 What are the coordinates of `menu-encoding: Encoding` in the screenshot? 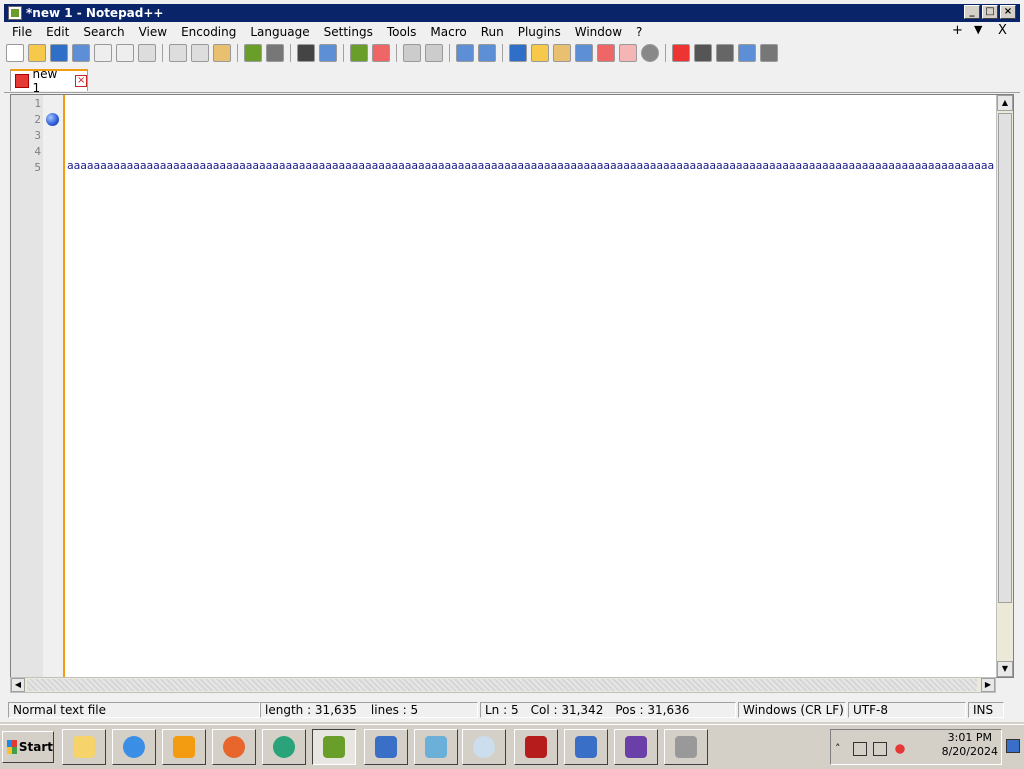 It's located at (207, 32).